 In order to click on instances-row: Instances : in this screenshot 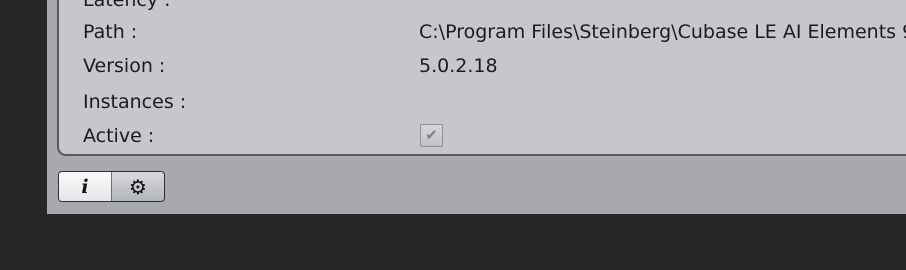, I will do `click(482, 102)`.